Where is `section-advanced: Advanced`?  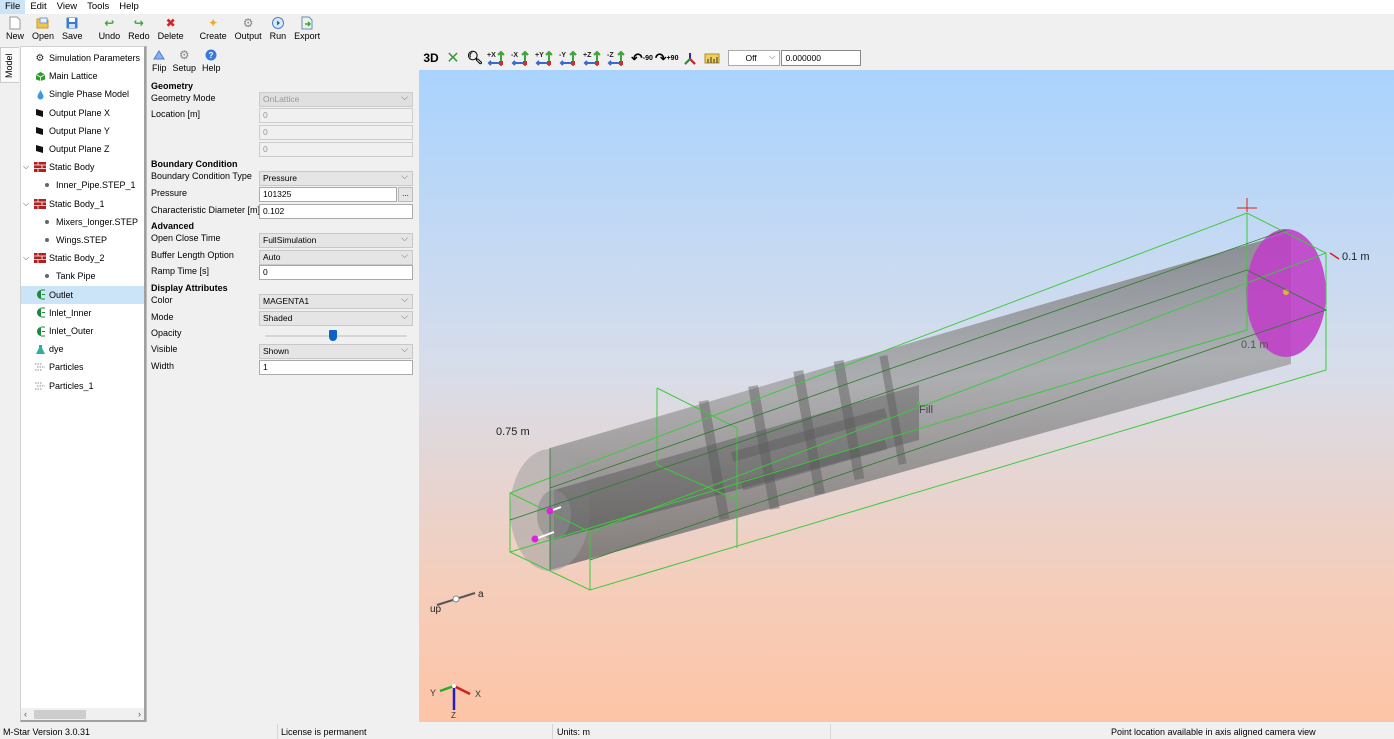
section-advanced: Advanced is located at coordinates (173, 226).